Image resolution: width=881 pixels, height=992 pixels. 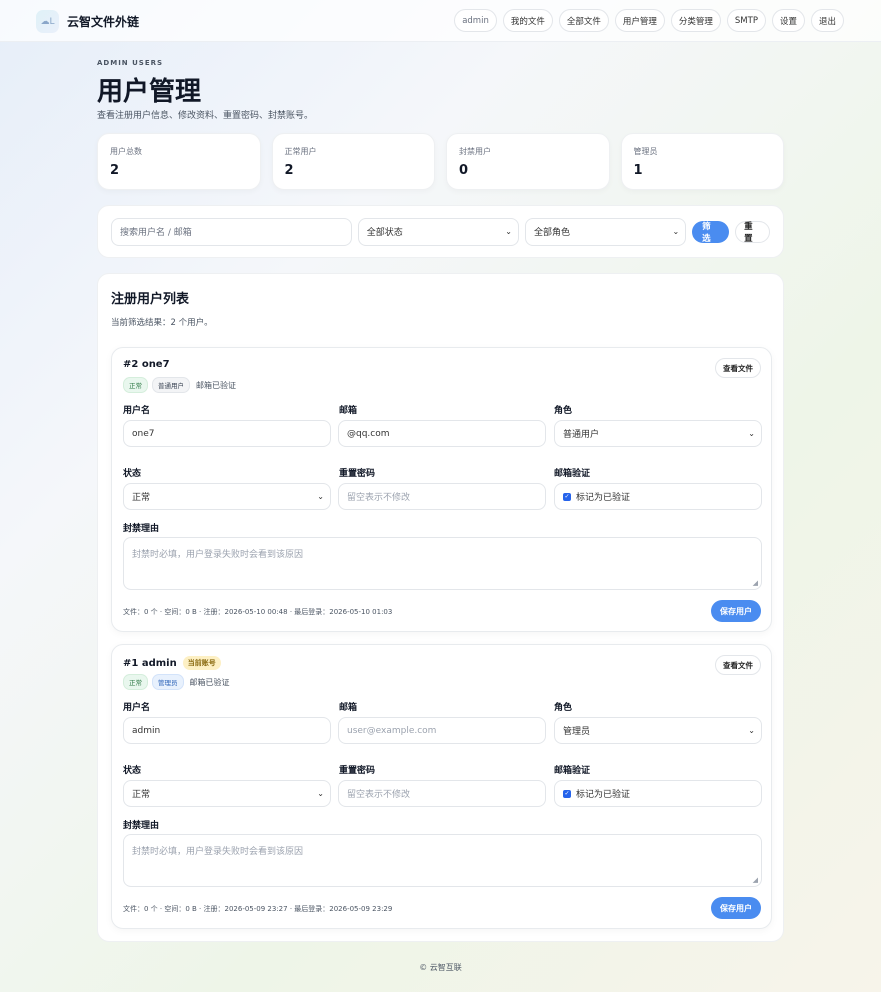 What do you see at coordinates (475, 20) in the screenshot?
I see `nav-current-user: admin` at bounding box center [475, 20].